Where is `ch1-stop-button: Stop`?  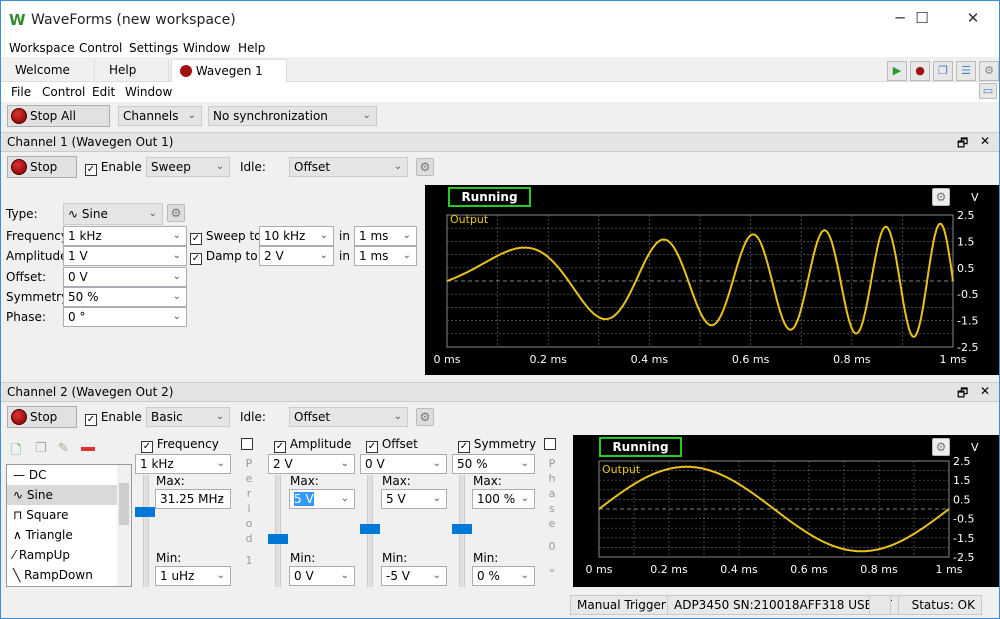 ch1-stop-button: Stop is located at coordinates (42, 167).